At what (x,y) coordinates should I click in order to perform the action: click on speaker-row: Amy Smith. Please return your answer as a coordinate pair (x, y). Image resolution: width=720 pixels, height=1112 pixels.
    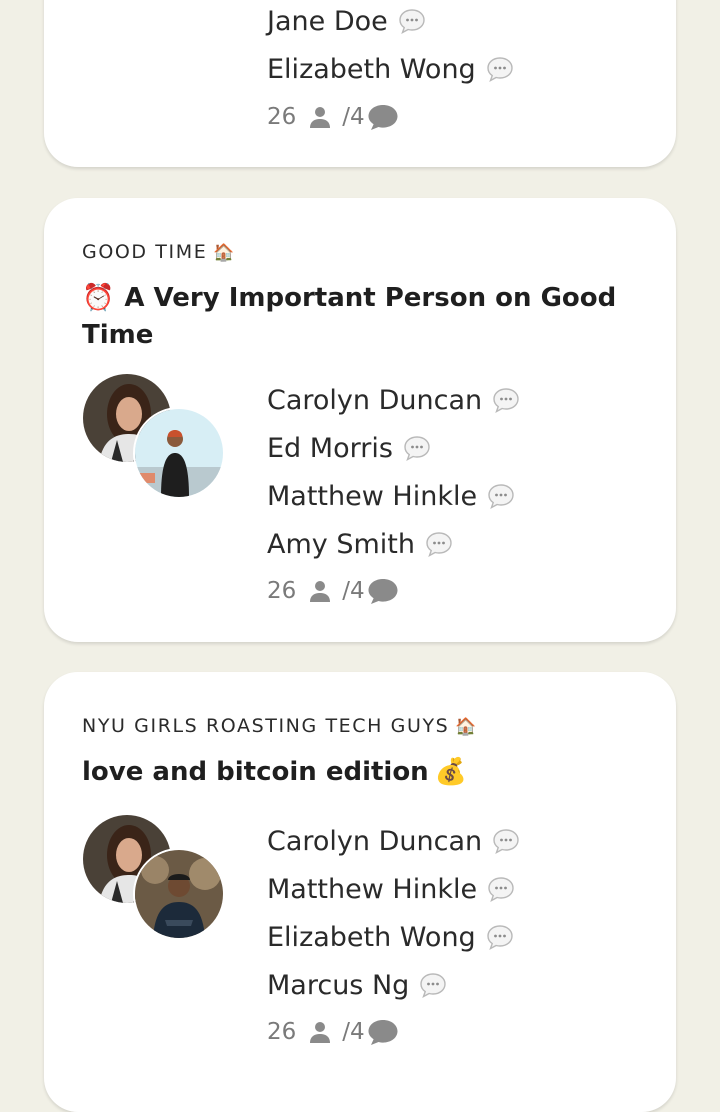
    Looking at the image, I should click on (393, 544).